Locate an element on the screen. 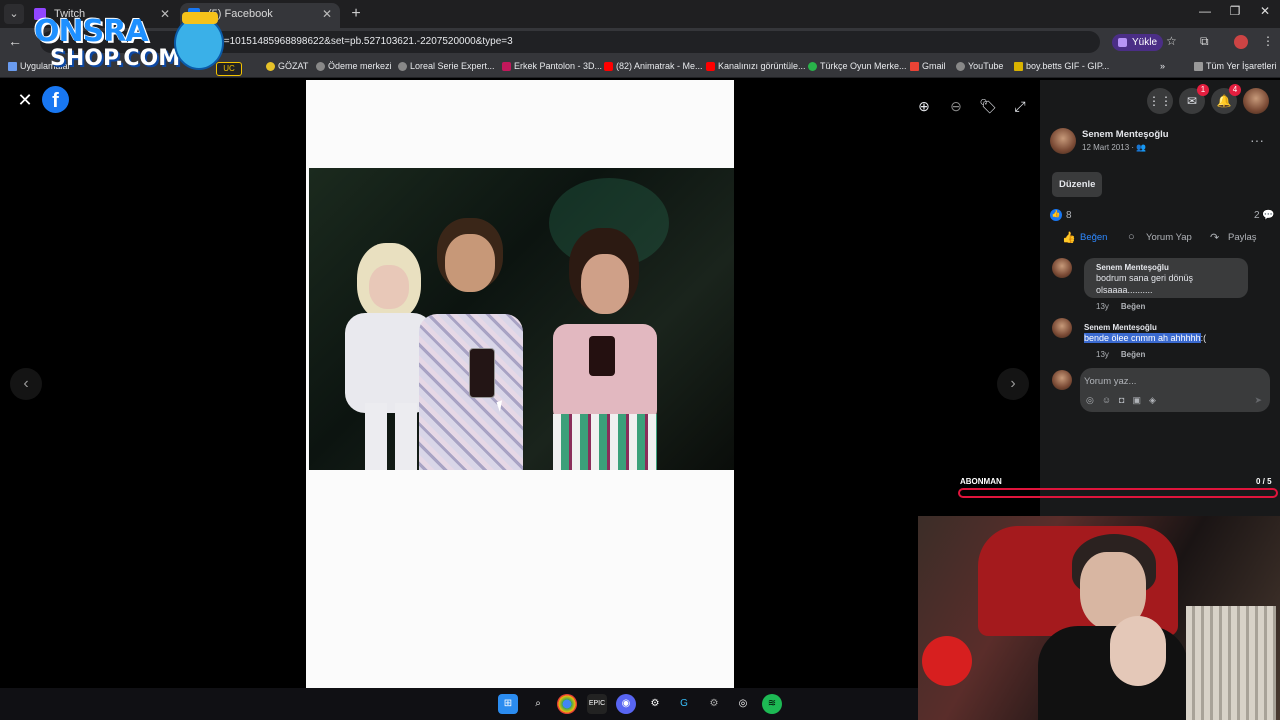 The image size is (1280, 720). send-icon: ➤ is located at coordinates (1258, 400).